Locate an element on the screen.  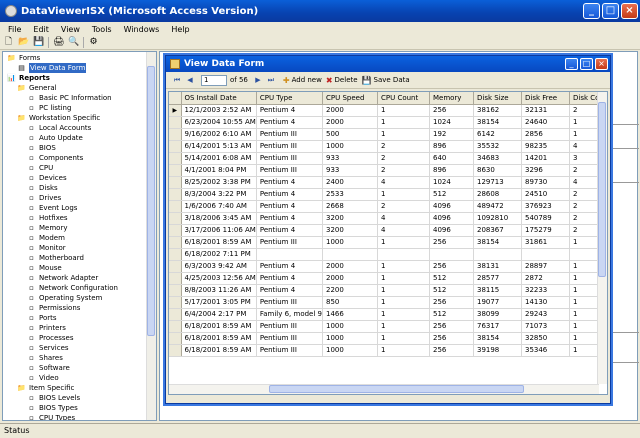
column-header: Memory is located at coordinates (451, 98).